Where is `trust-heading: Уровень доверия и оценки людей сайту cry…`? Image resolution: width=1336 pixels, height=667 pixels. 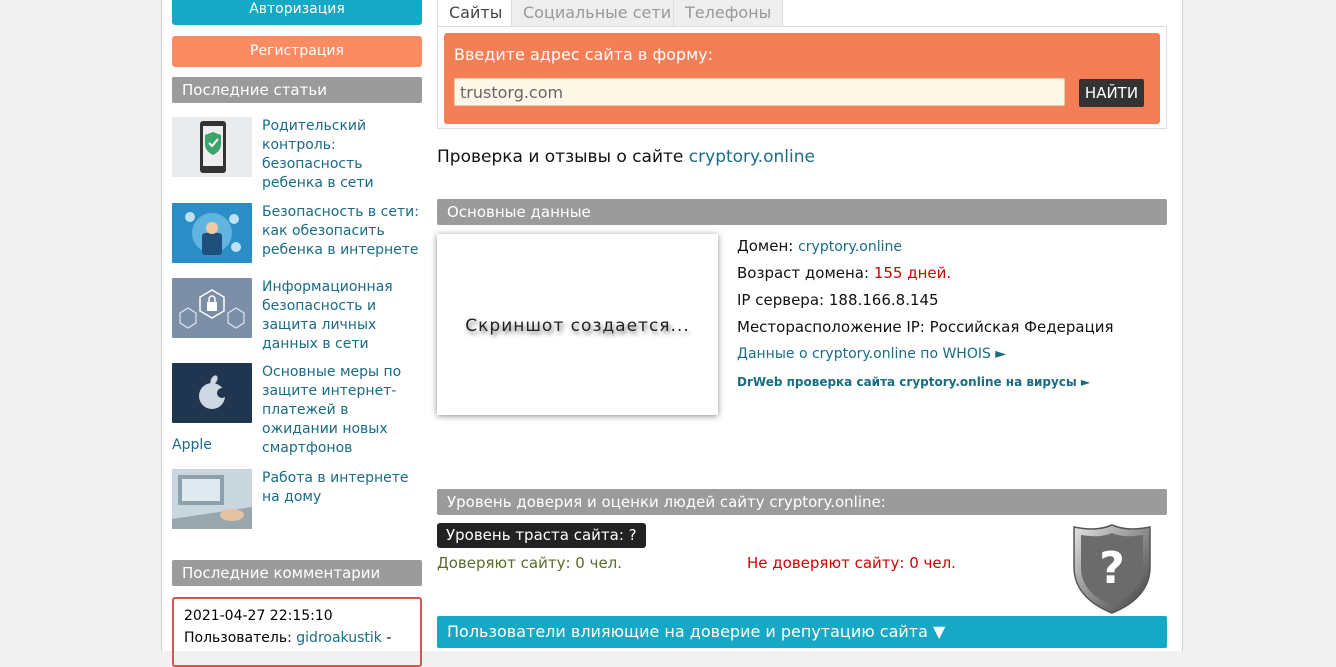 trust-heading: Уровень доверия и оценки людей сайту cry… is located at coordinates (802, 502).